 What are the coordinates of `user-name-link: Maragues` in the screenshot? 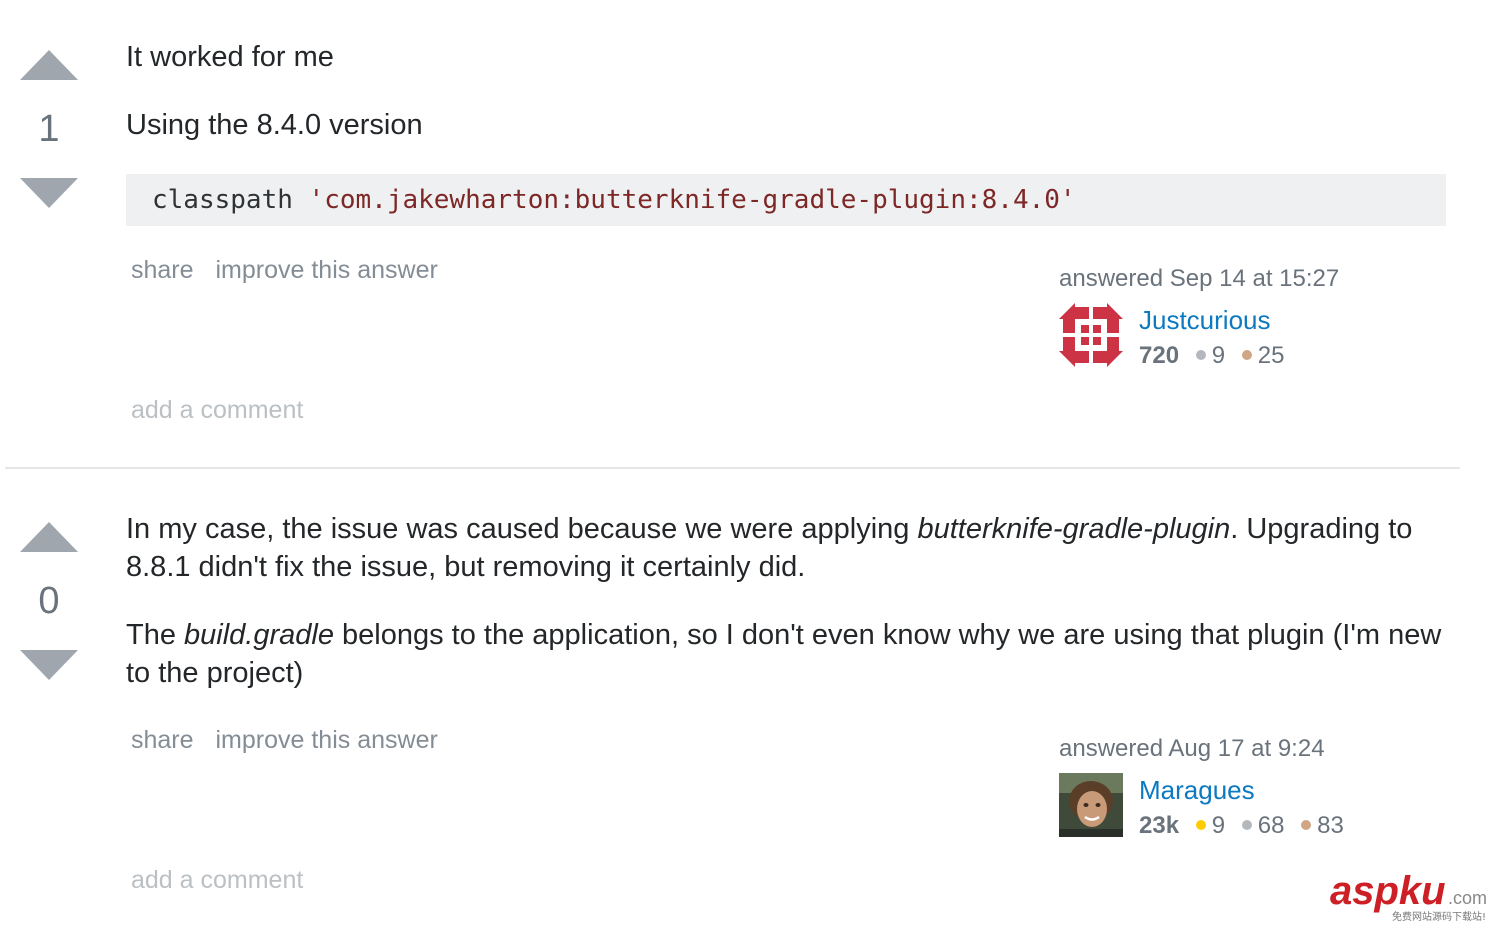 It's located at (1197, 790).